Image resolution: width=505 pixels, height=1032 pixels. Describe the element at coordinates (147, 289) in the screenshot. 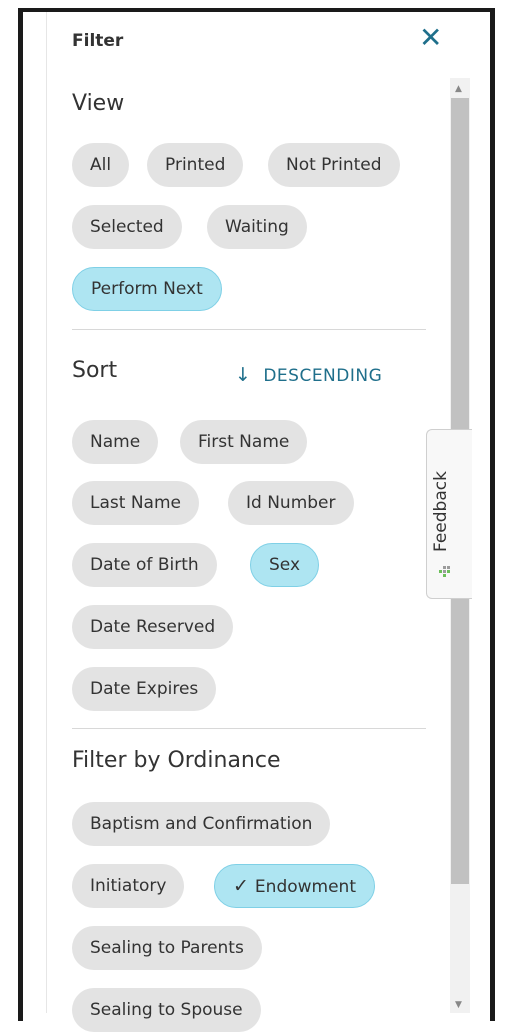

I see `view-chip-perform-next: Perform Next` at that location.